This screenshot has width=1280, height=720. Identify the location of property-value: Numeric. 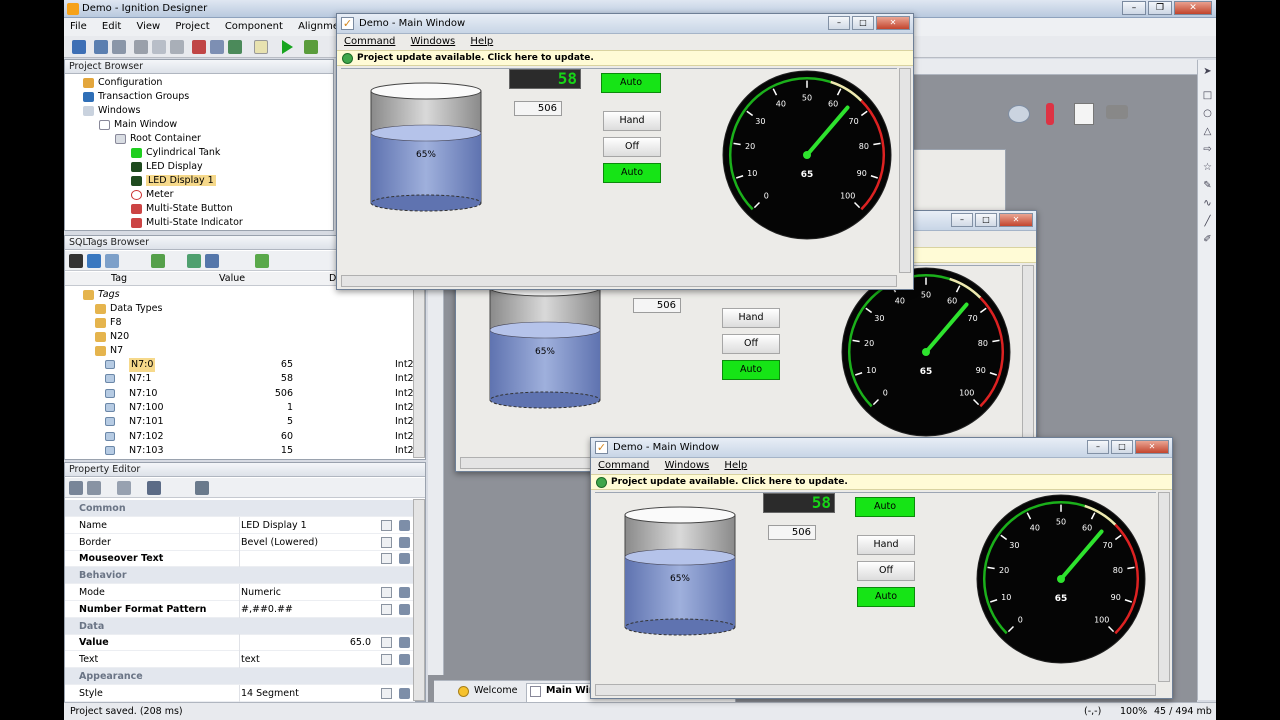
(306, 592).